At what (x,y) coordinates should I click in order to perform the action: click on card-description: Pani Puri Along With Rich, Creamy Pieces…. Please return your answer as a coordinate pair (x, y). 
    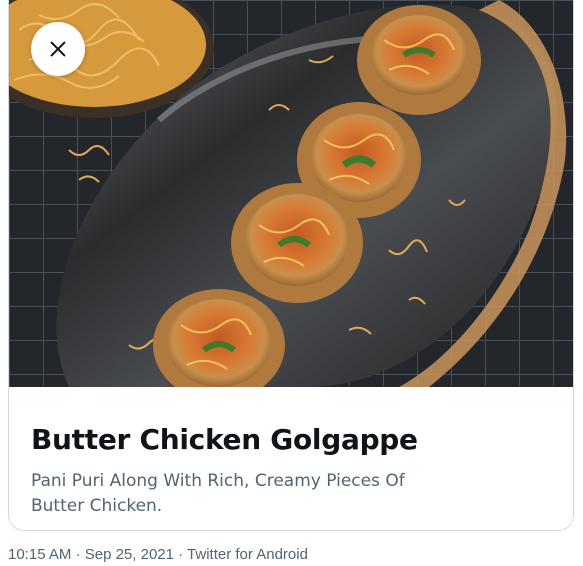
    Looking at the image, I should click on (218, 493).